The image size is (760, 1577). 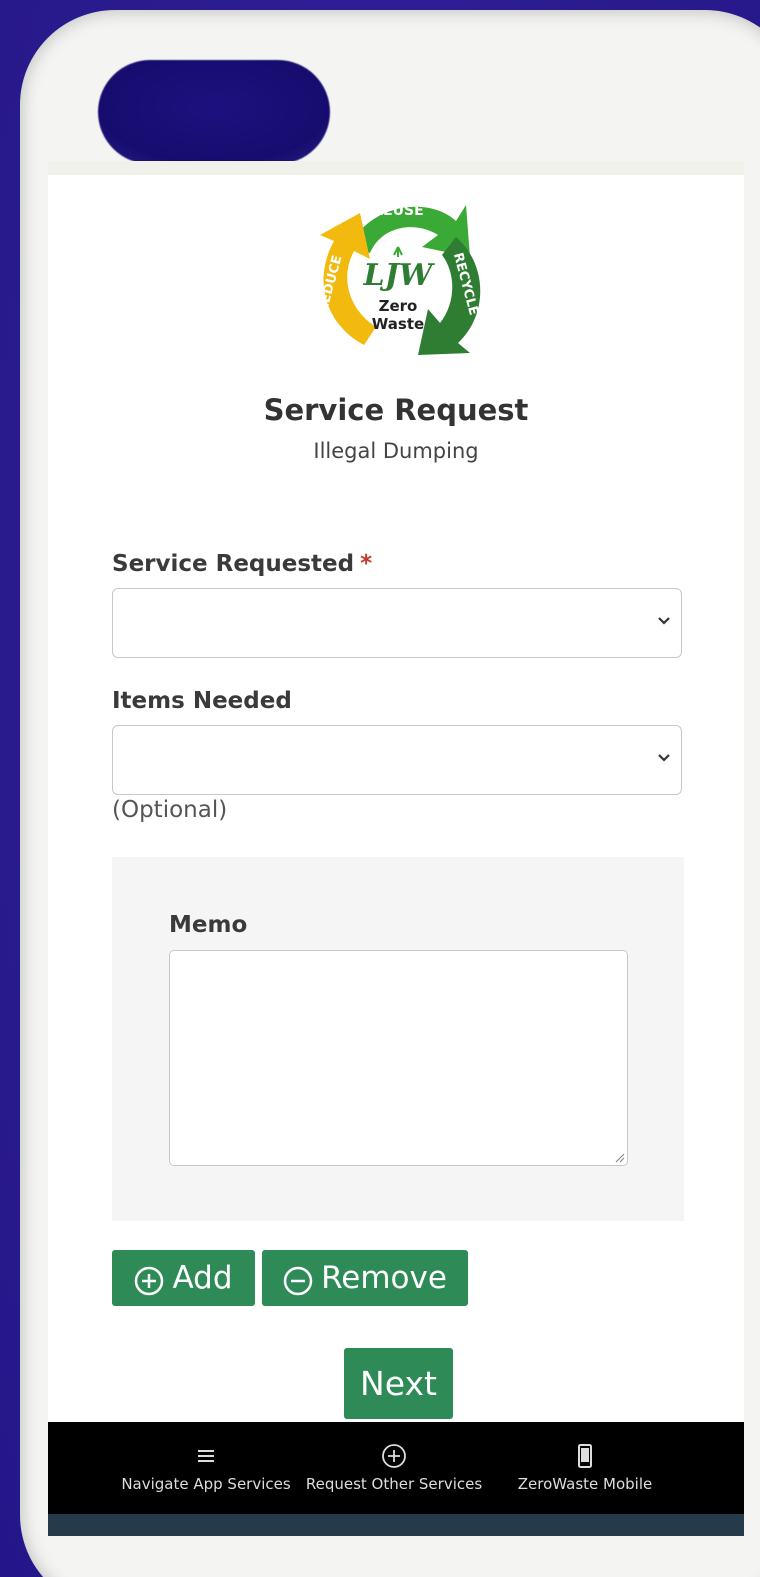 What do you see at coordinates (396, 410) in the screenshot?
I see `page-title: Service Request` at bounding box center [396, 410].